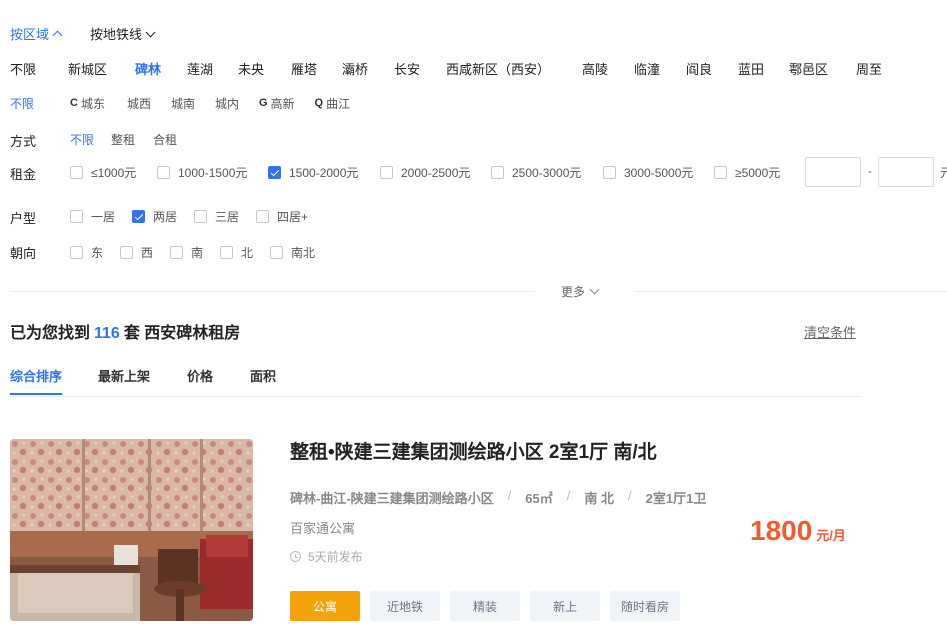 The width and height of the screenshot is (947, 639). Describe the element at coordinates (485, 606) in the screenshot. I see `tag-renovated: 精装` at that location.